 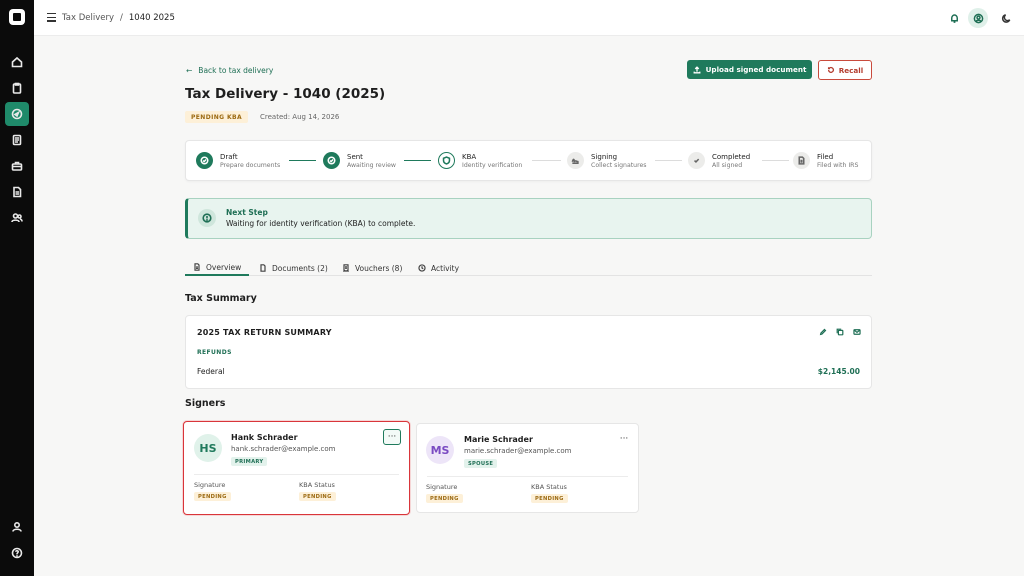 What do you see at coordinates (529, 18) in the screenshot?
I see `top-bar: Tax Delivery / 1040 2025` at bounding box center [529, 18].